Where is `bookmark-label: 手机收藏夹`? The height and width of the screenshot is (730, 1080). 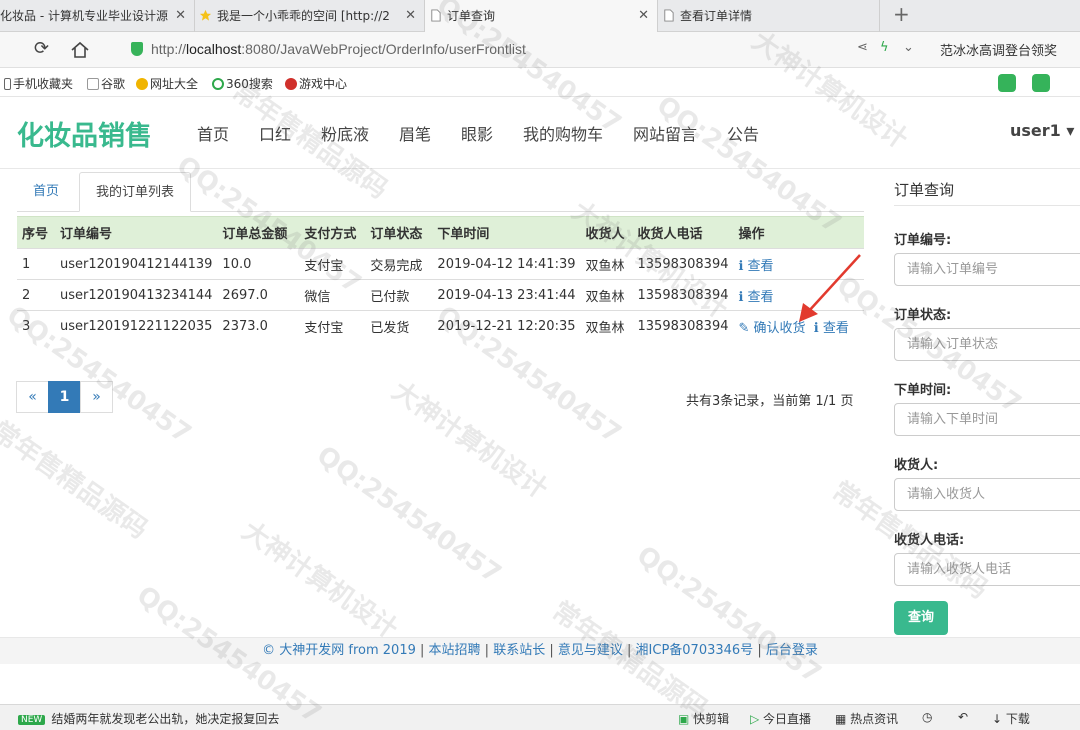 bookmark-label: 手机收藏夹 is located at coordinates (43, 84).